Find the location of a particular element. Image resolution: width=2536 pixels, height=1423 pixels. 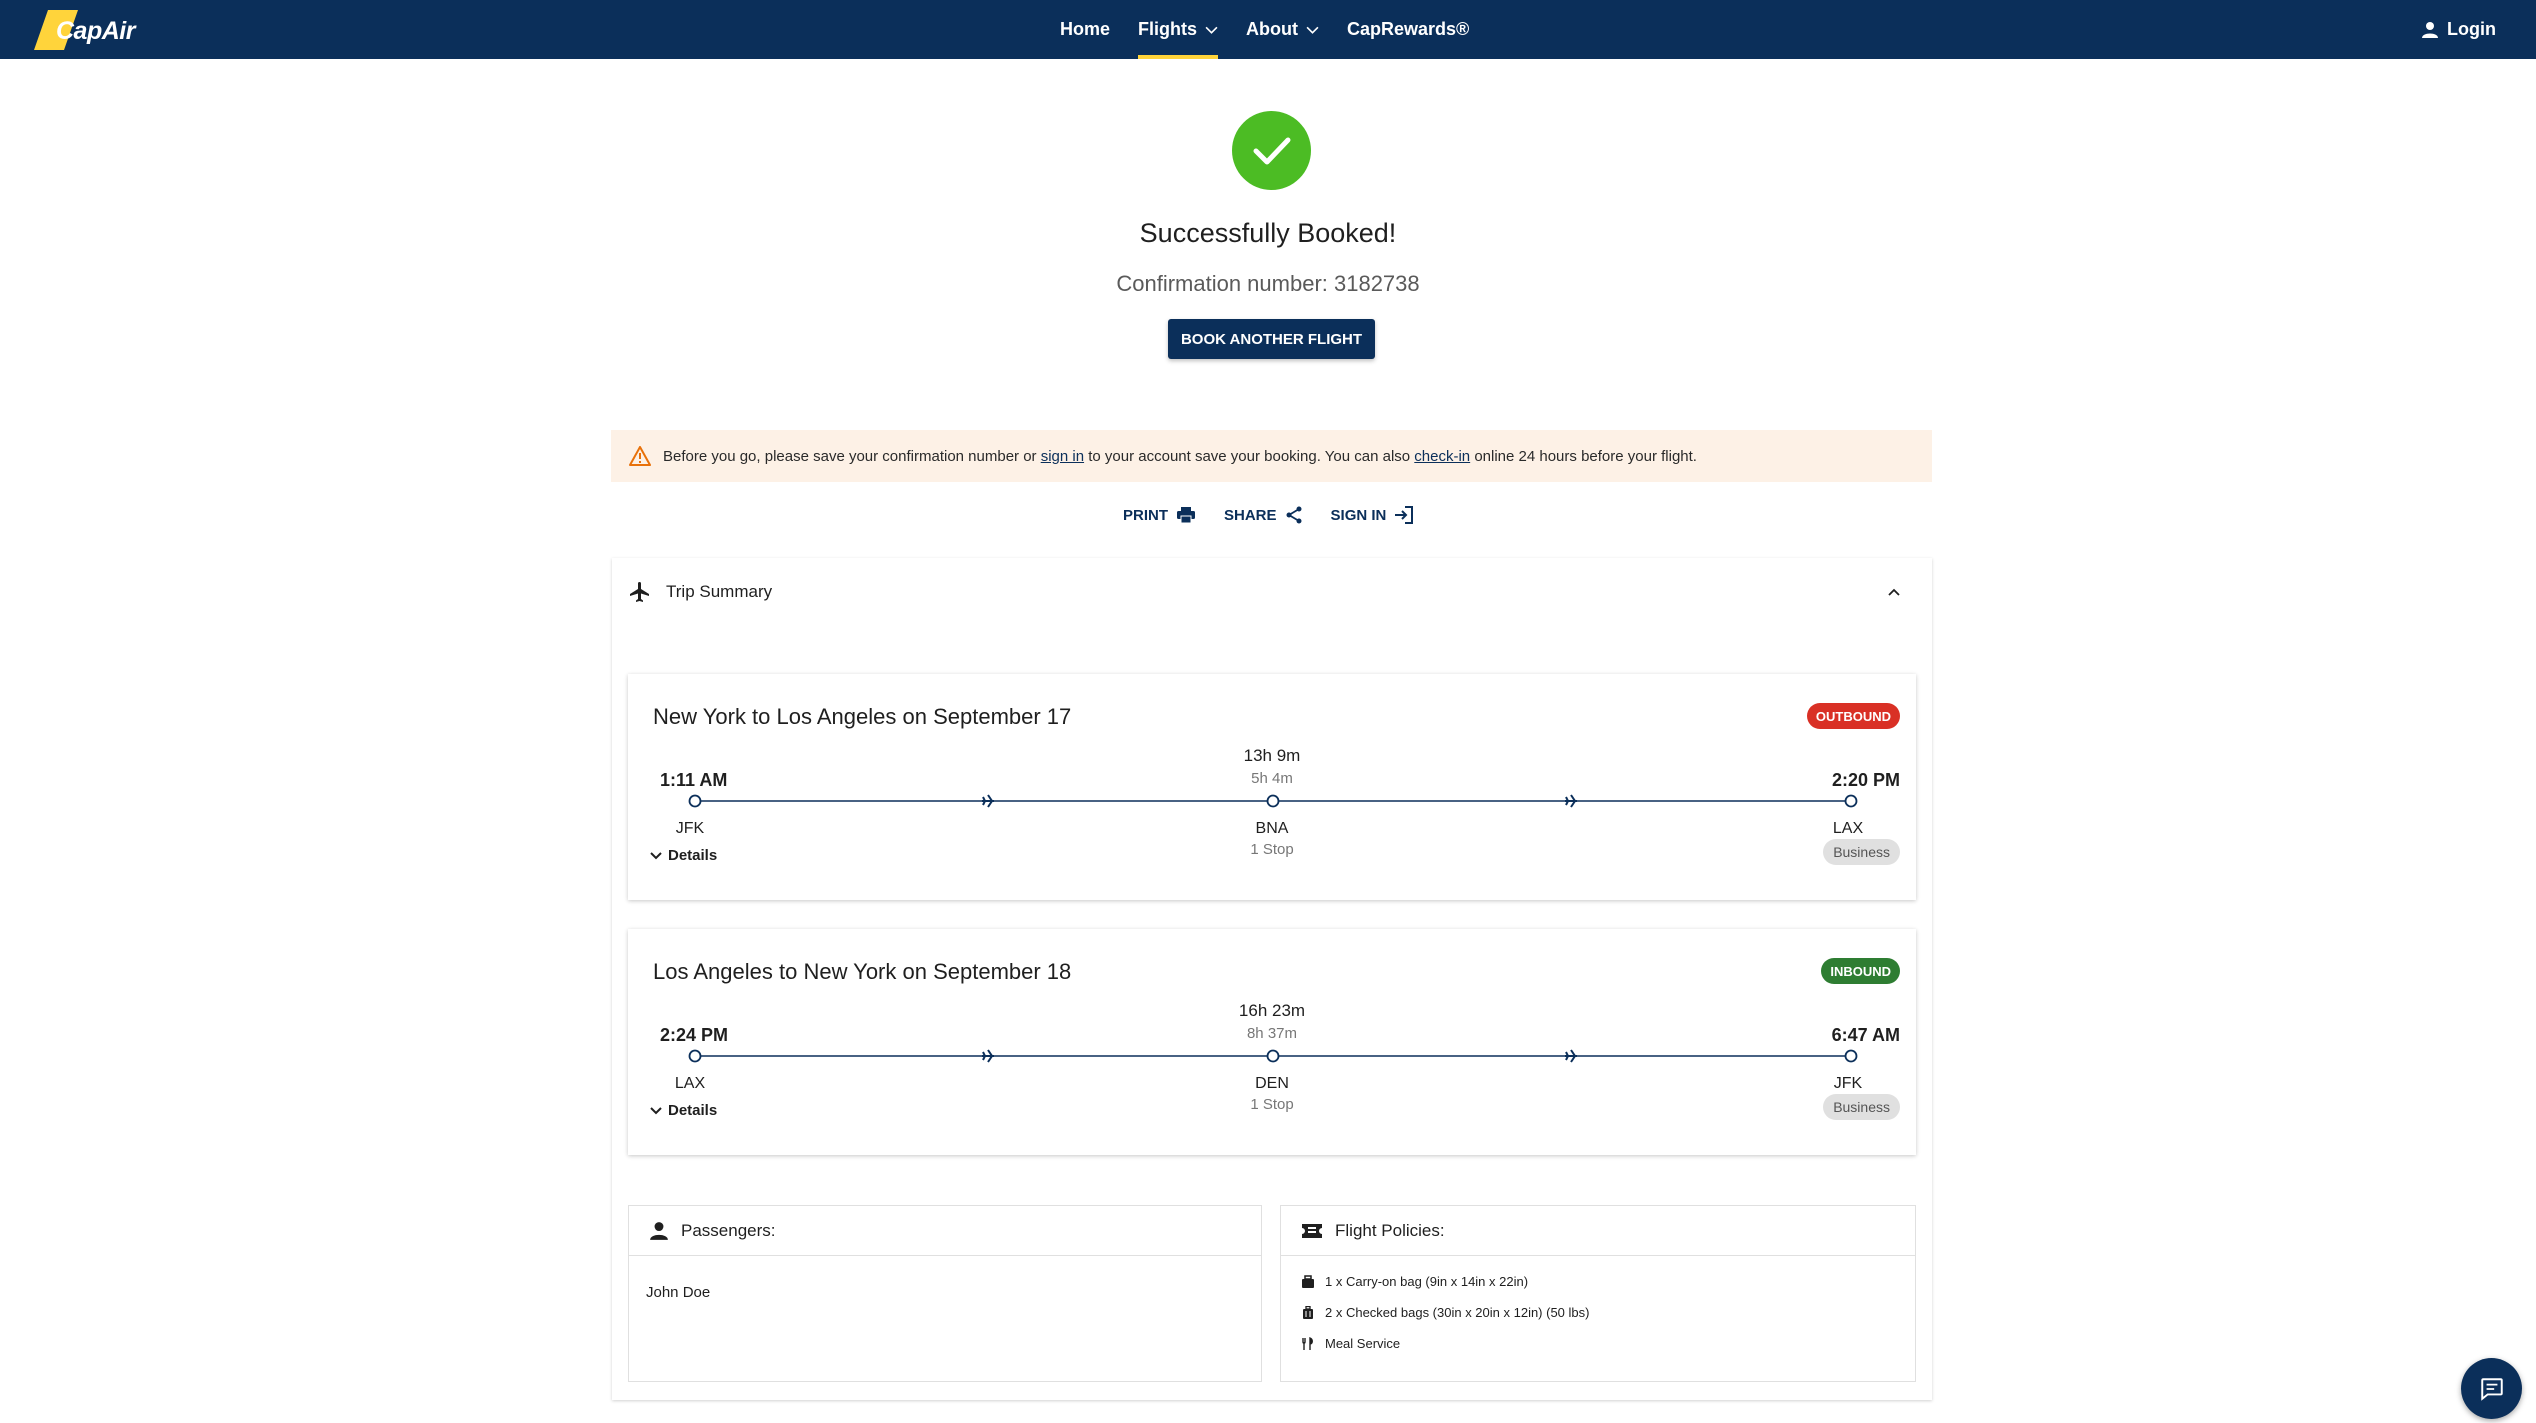

policy-text: Meal Service is located at coordinates (1363, 1343).